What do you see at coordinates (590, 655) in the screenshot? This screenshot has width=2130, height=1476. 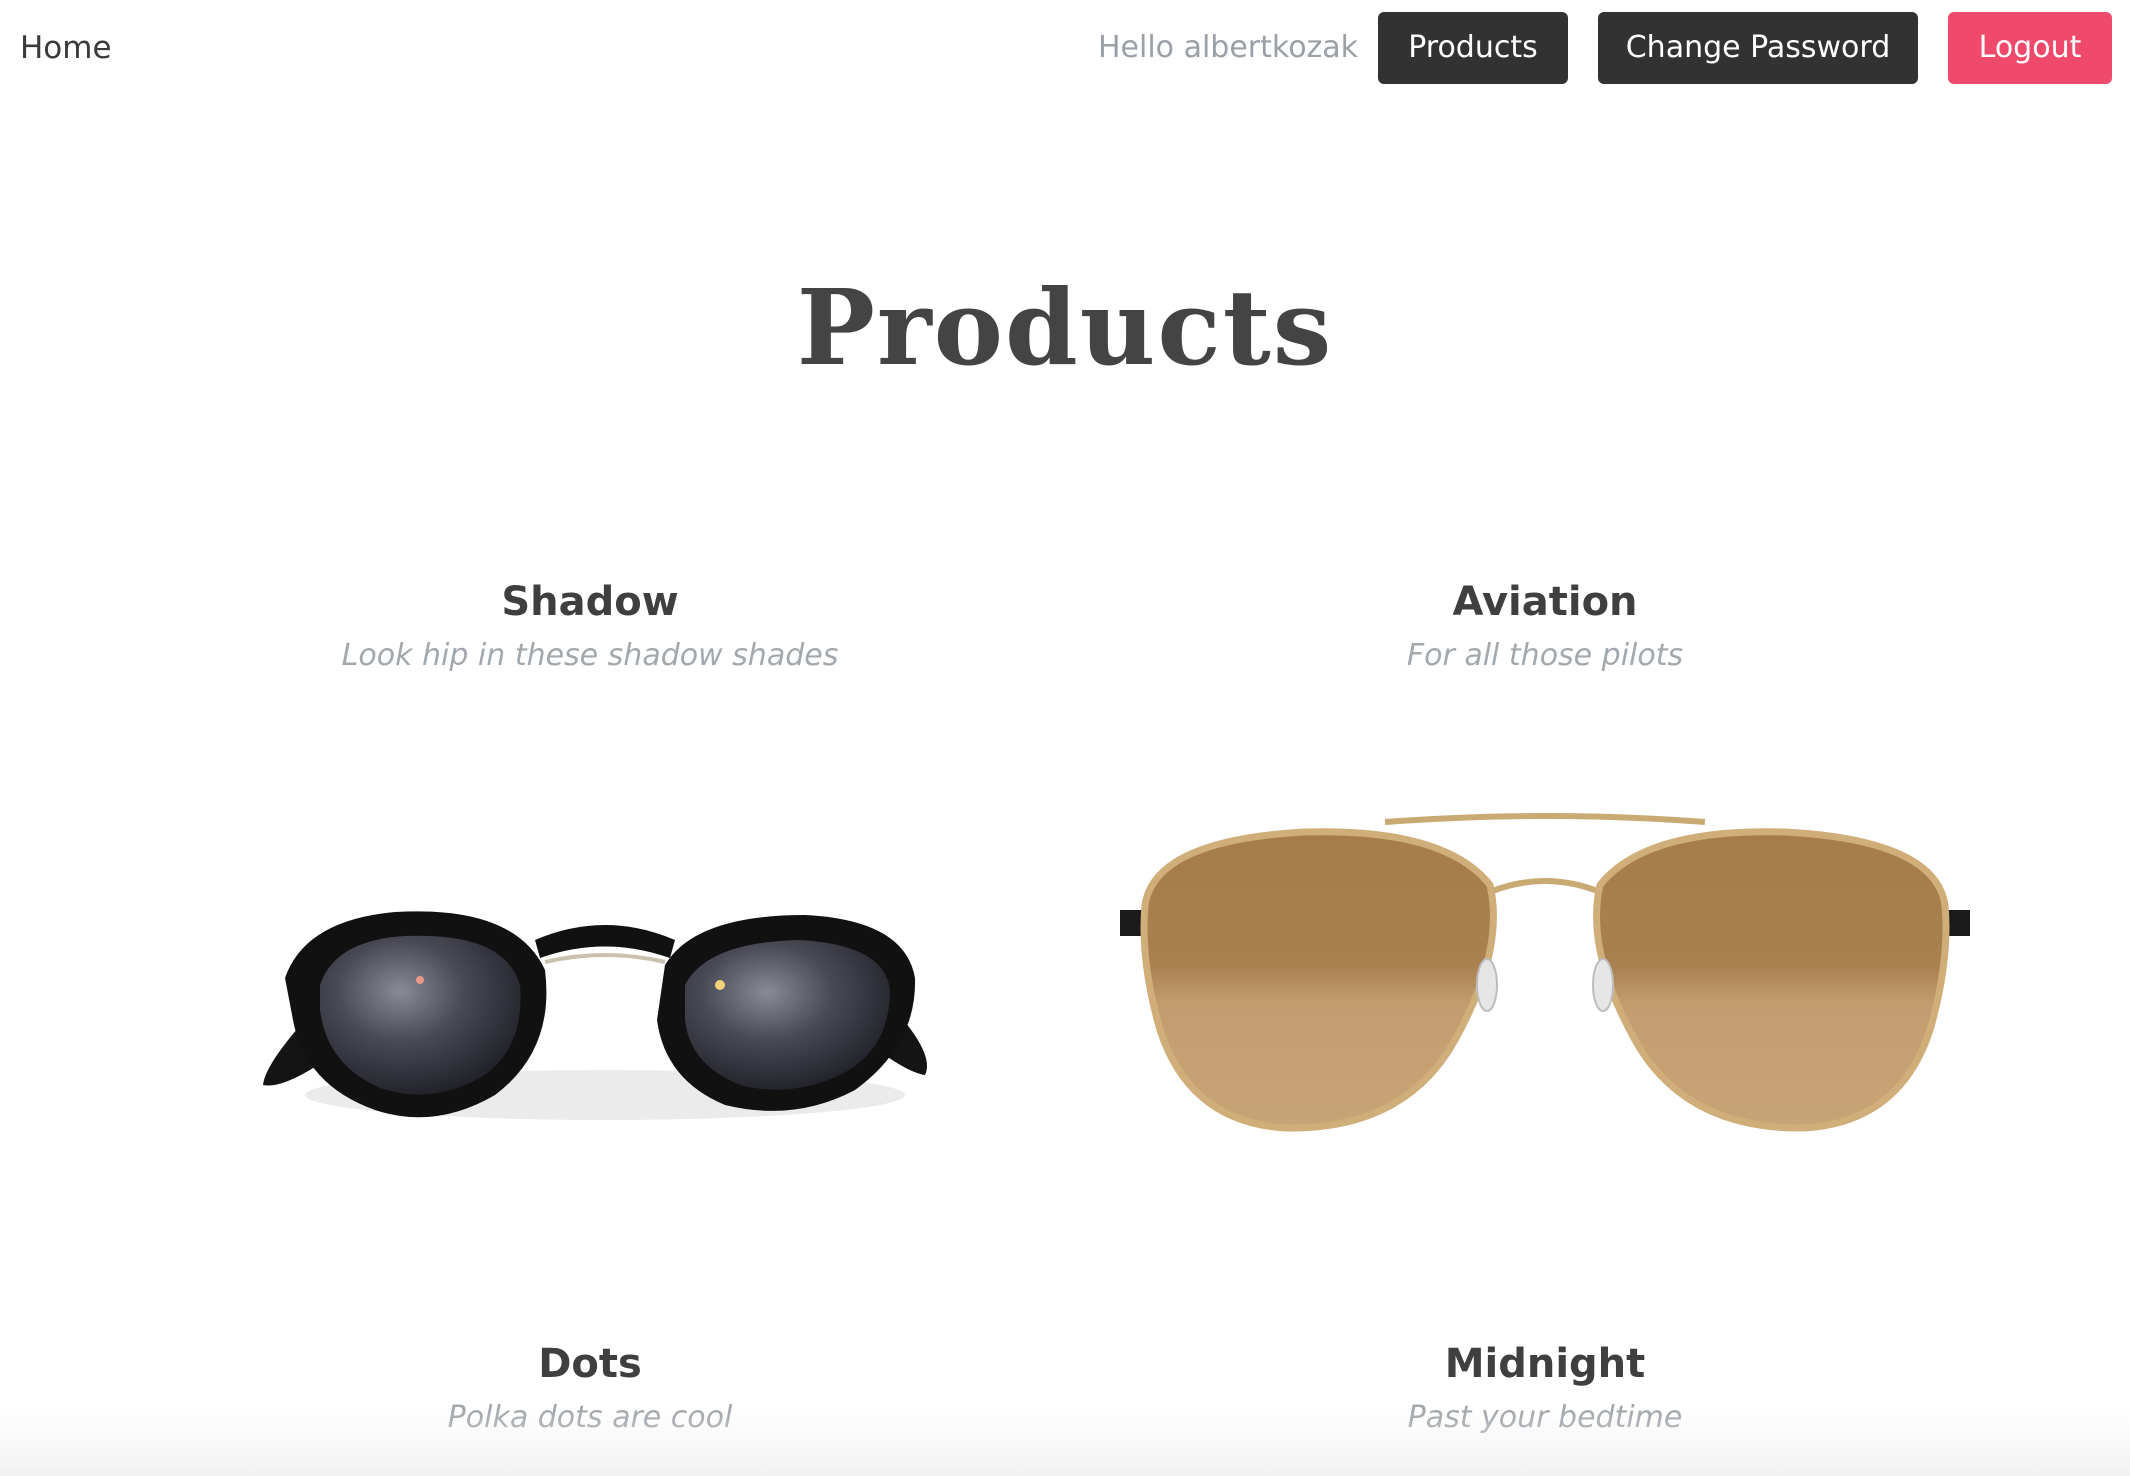 I see `product-description: Look hip in these shadow shades` at bounding box center [590, 655].